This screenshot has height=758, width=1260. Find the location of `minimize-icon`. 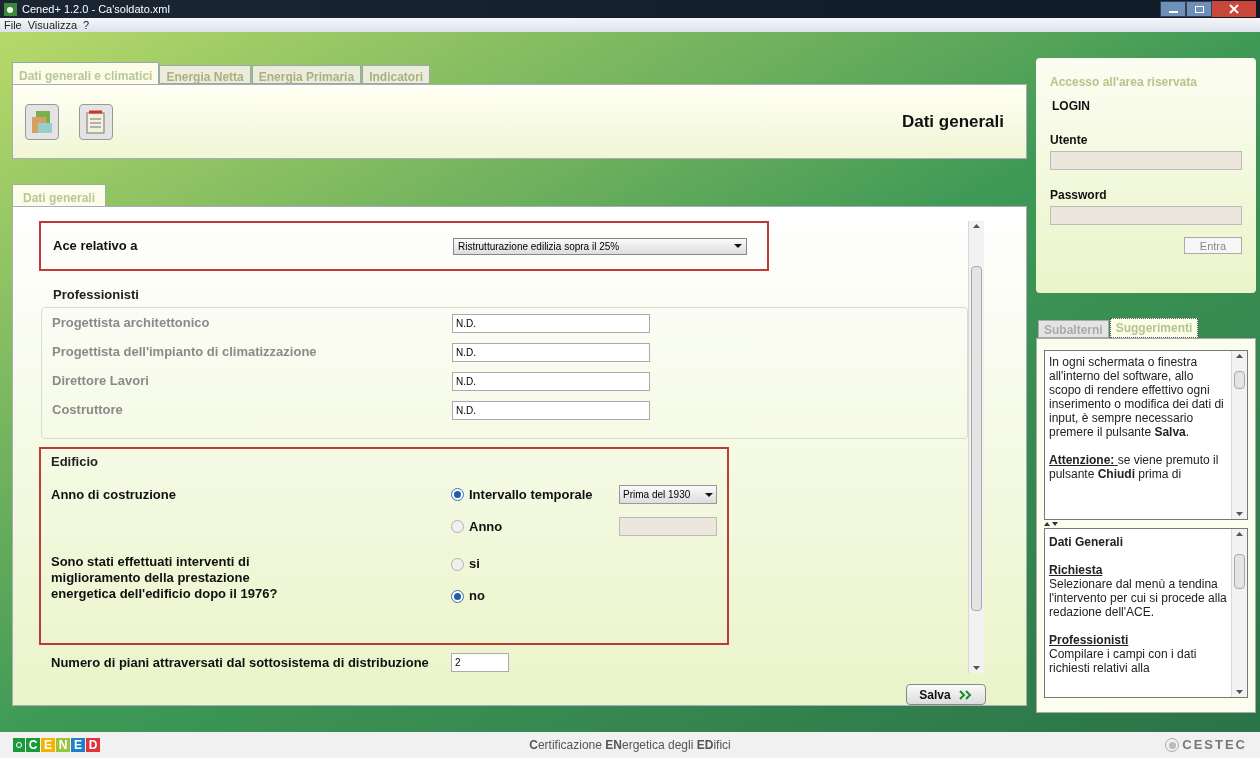

minimize-icon is located at coordinates (1173, 9).